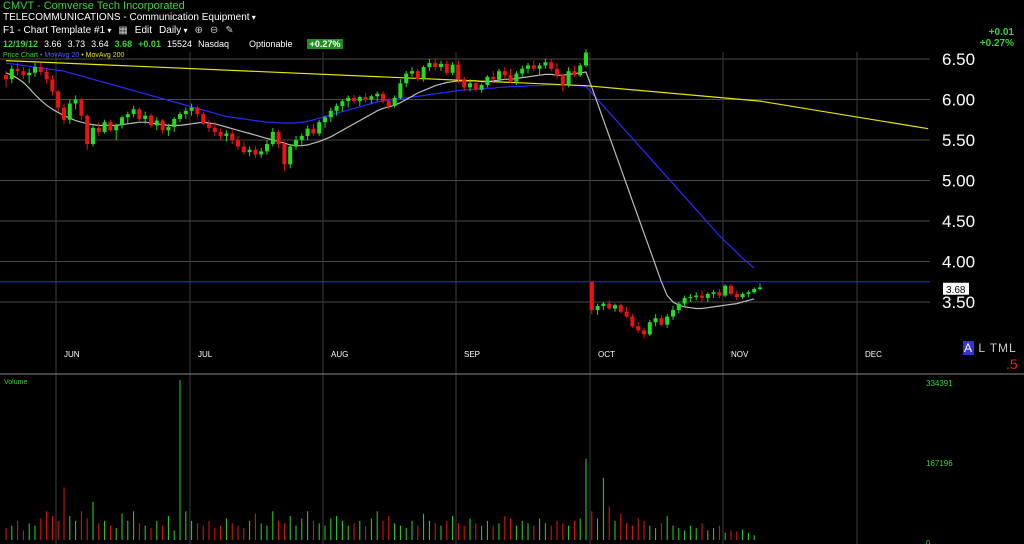 The height and width of the screenshot is (544, 1024). What do you see at coordinates (958, 221) in the screenshot?
I see `price-tick-label: 4.50` at bounding box center [958, 221].